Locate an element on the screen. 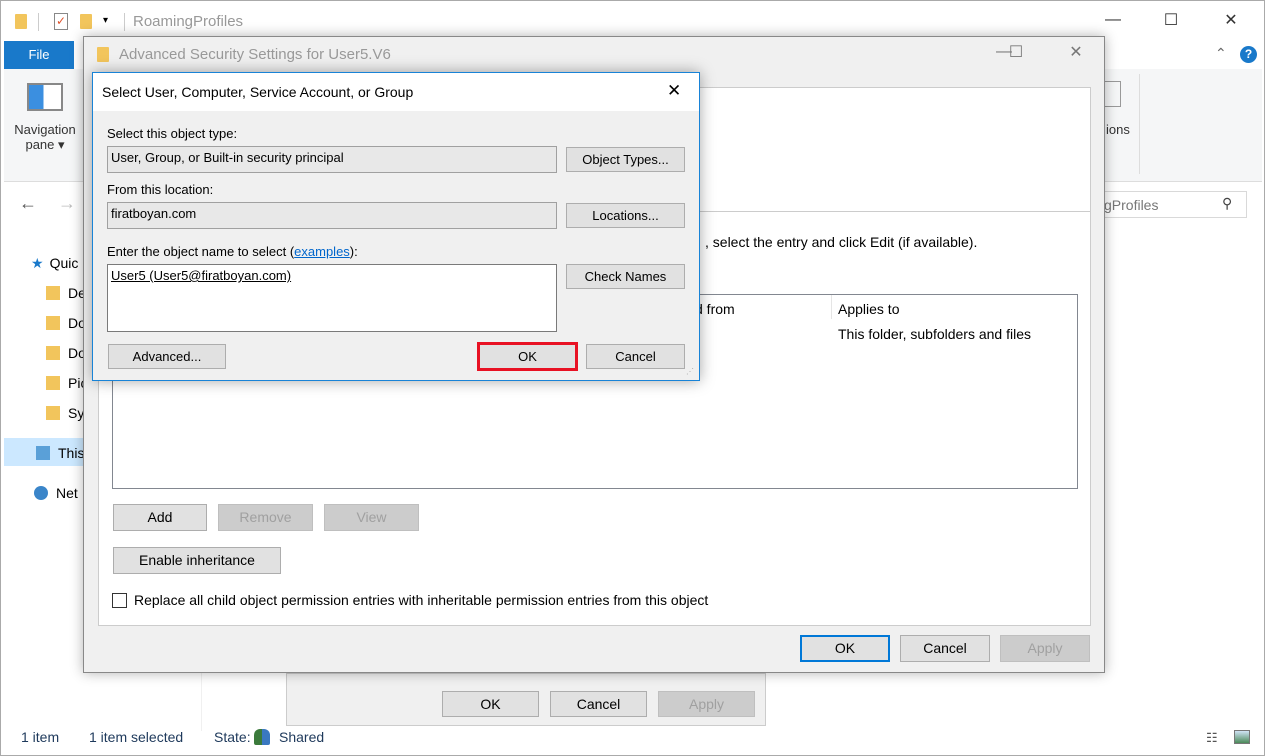  object-name-label-end: ): is located at coordinates (353, 251).